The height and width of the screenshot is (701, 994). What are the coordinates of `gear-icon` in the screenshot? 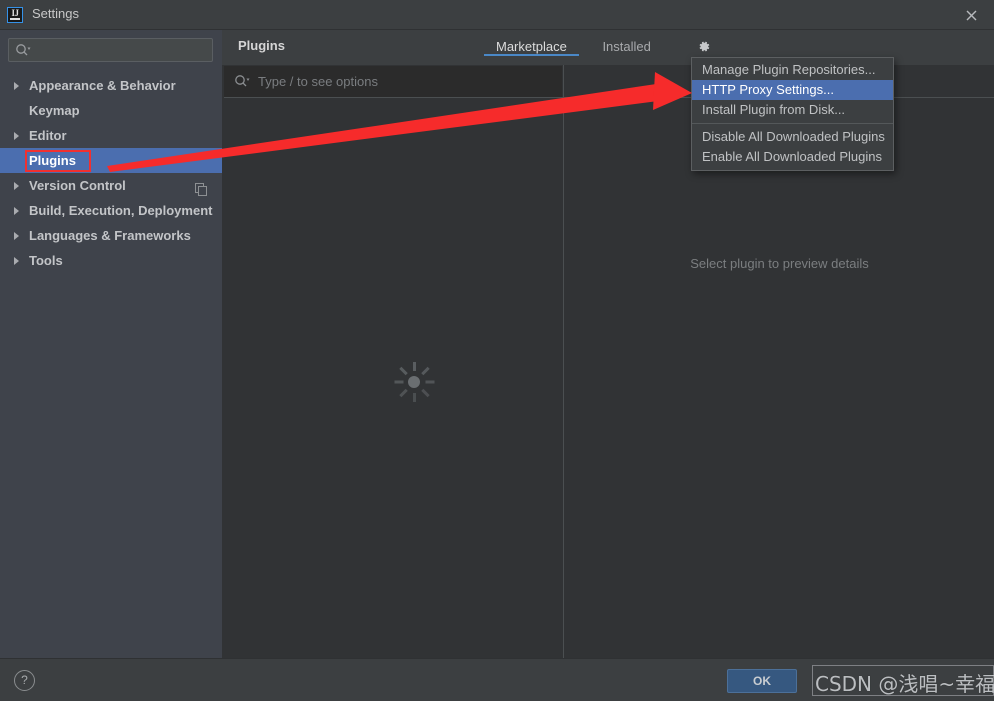 It's located at (704, 46).